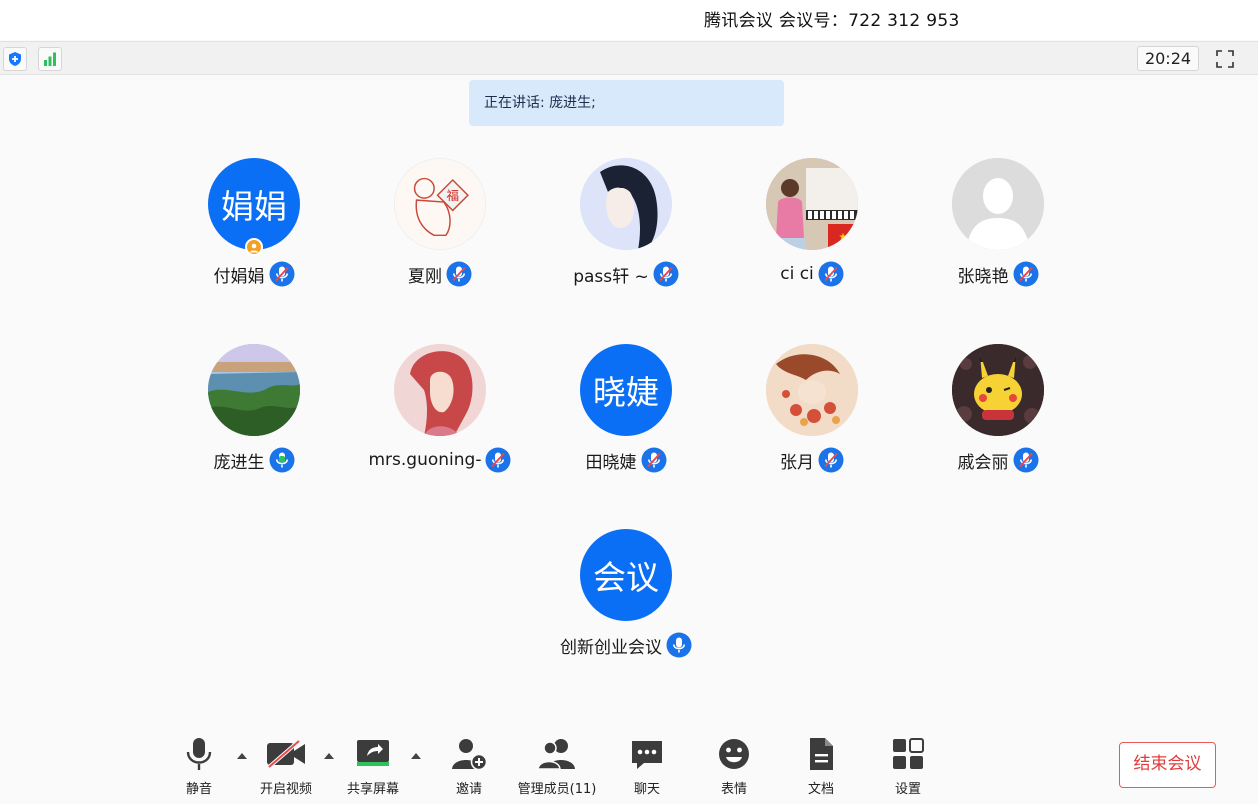 The image size is (1258, 804). I want to click on avatar: 福, so click(440, 204).